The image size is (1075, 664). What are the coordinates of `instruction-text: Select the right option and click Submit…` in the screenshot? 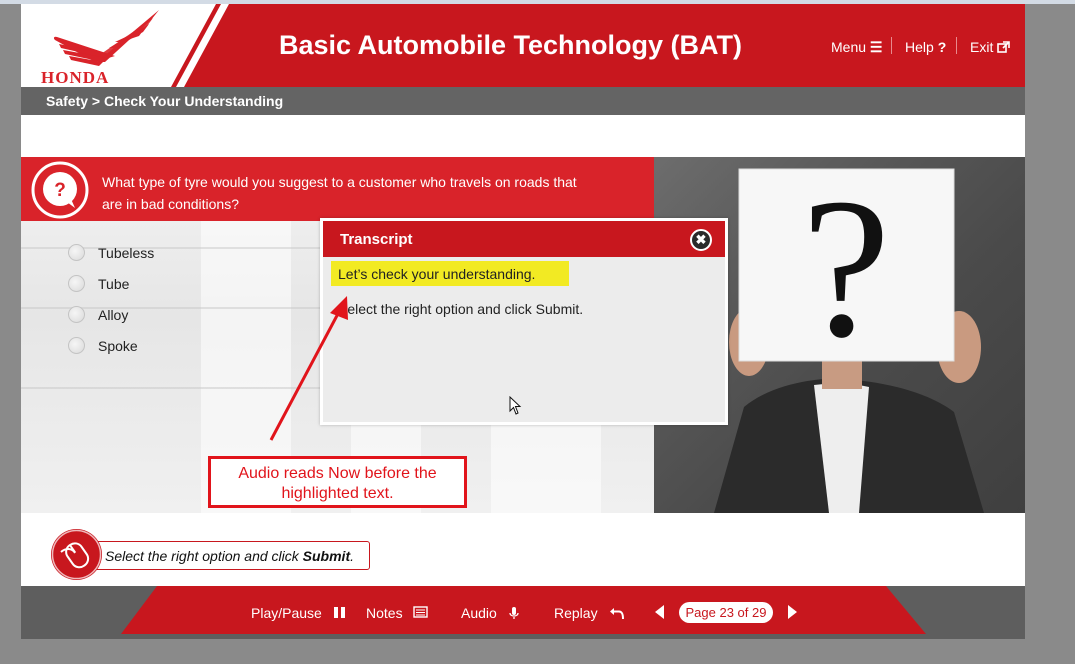 It's located at (230, 556).